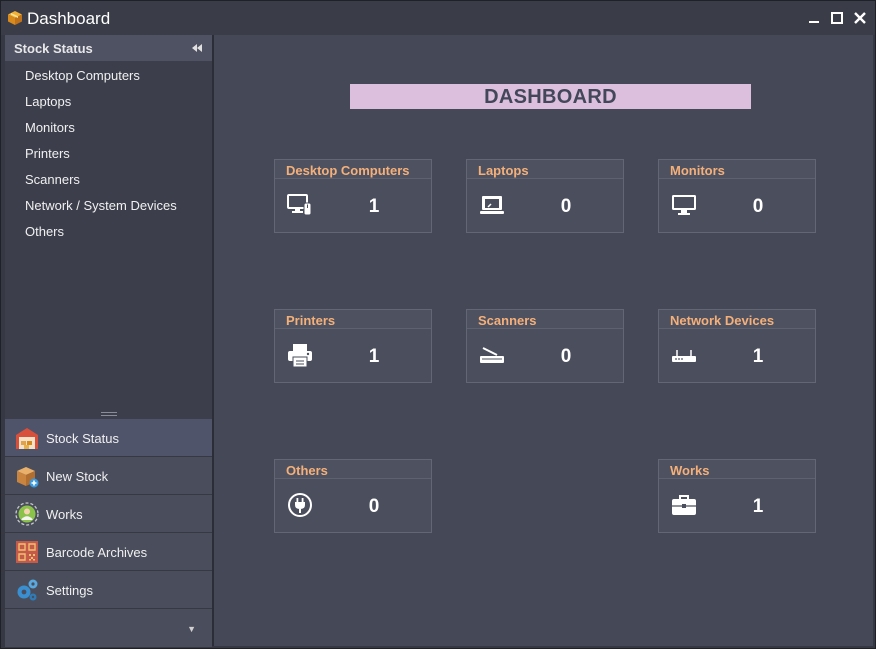  What do you see at coordinates (77, 476) in the screenshot?
I see `bottom-nav-label: New Stock` at bounding box center [77, 476].